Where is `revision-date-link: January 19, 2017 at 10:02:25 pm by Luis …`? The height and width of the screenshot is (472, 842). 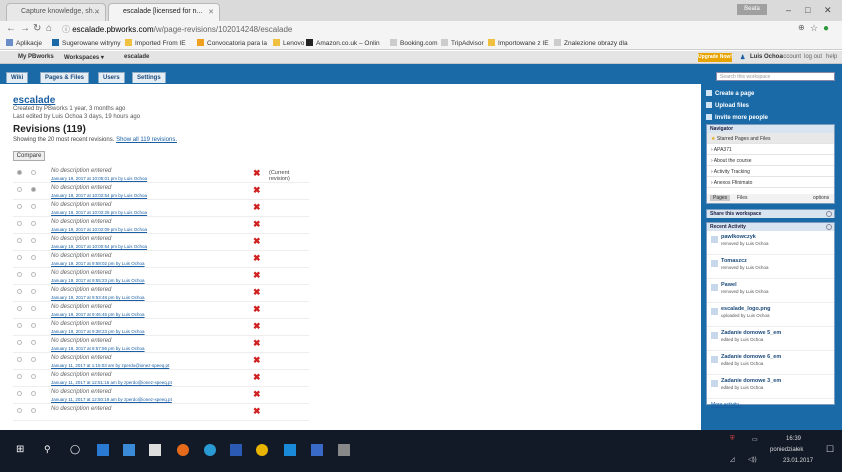
revision-date-link: January 19, 2017 at 10:02:25 pm by Luis … is located at coordinates (99, 212).